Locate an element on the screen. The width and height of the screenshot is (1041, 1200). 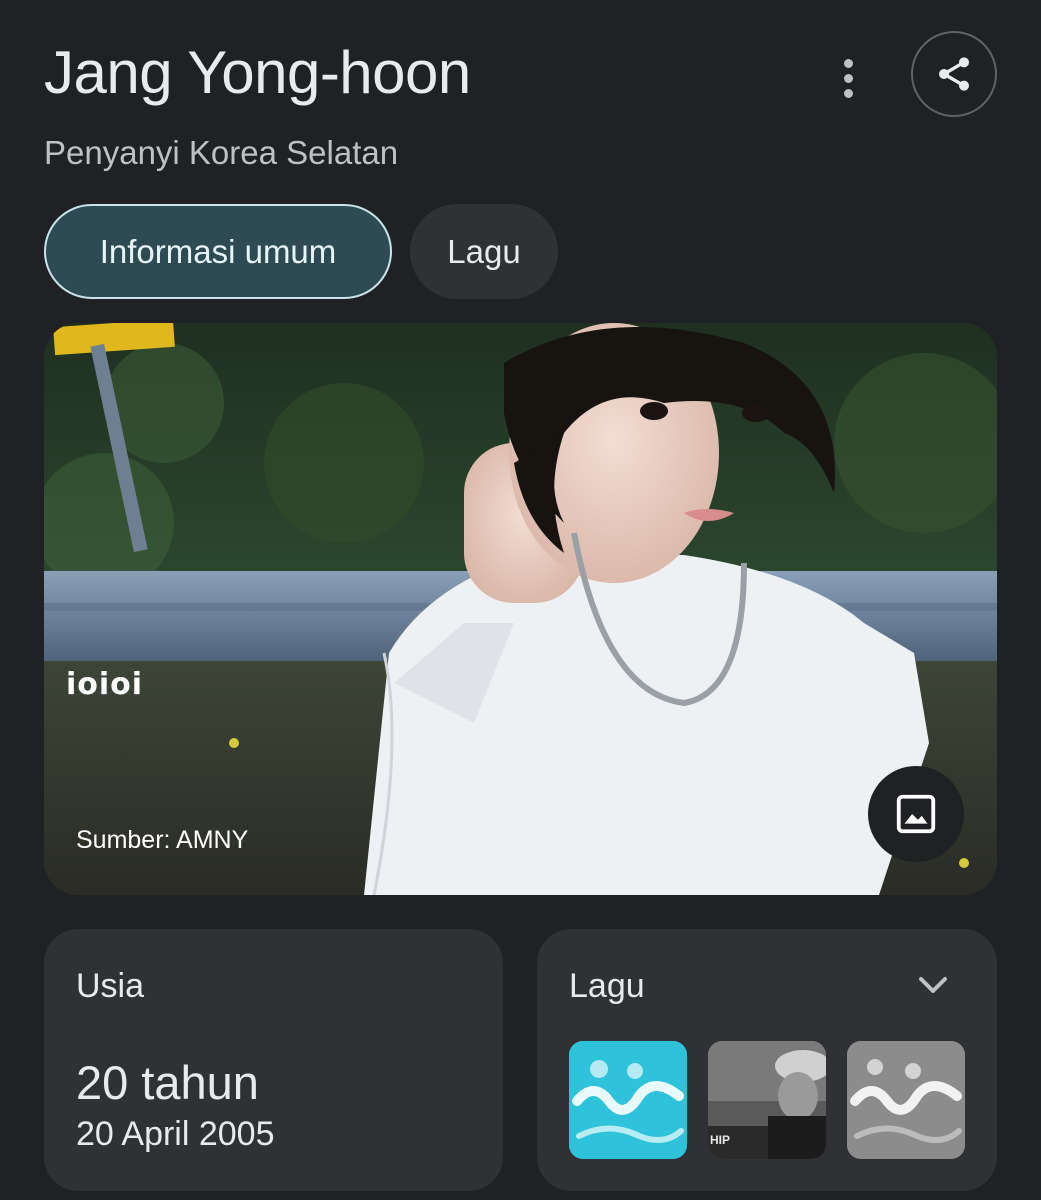
tab-informasi-umum: Informasi umum is located at coordinates (218, 251).